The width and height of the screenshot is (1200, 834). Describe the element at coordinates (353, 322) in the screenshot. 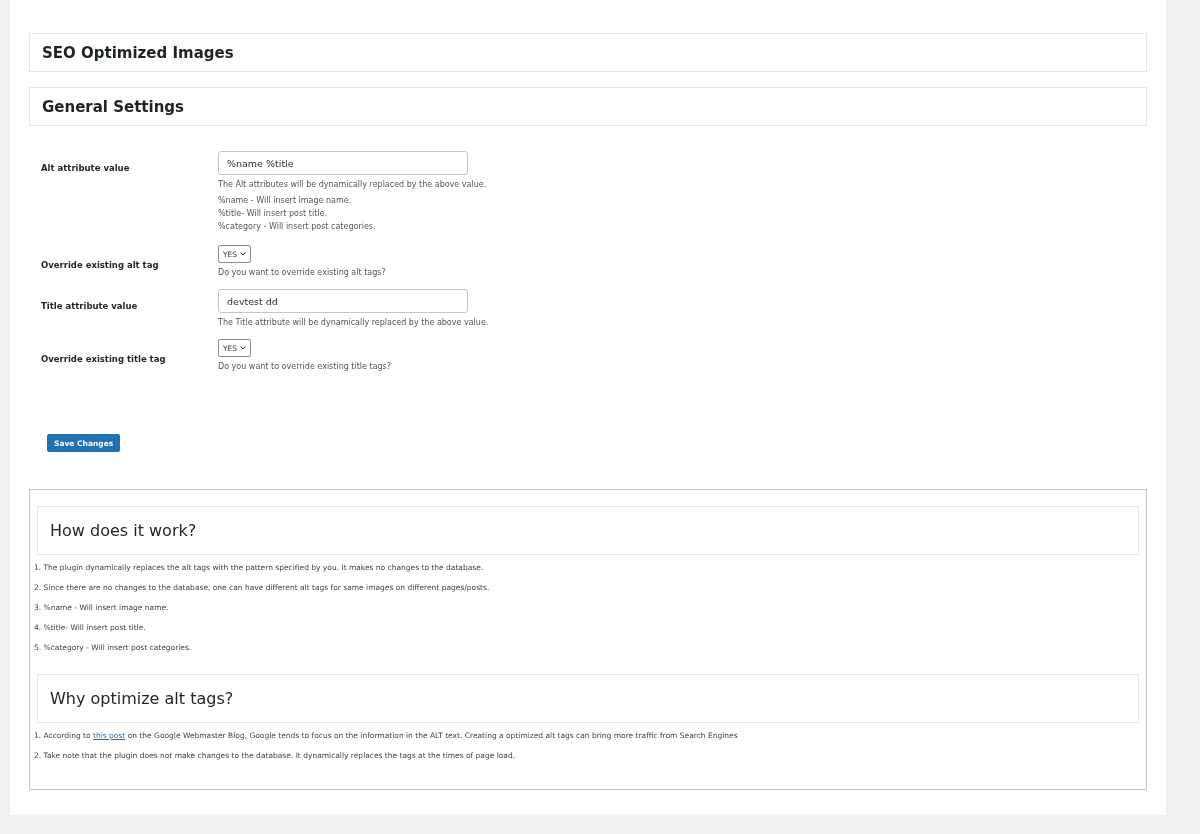

I see `help-text: The Title attribute will be dynamically replaced by the above value.` at that location.